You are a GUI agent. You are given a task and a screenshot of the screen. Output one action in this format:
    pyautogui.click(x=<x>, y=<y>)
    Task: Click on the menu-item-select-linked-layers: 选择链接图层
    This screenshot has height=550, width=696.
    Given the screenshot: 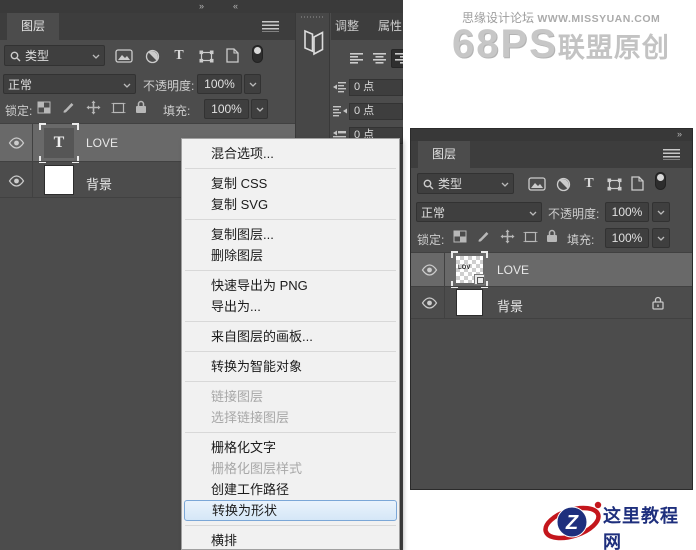 What is the action you would take?
    pyautogui.click(x=250, y=417)
    